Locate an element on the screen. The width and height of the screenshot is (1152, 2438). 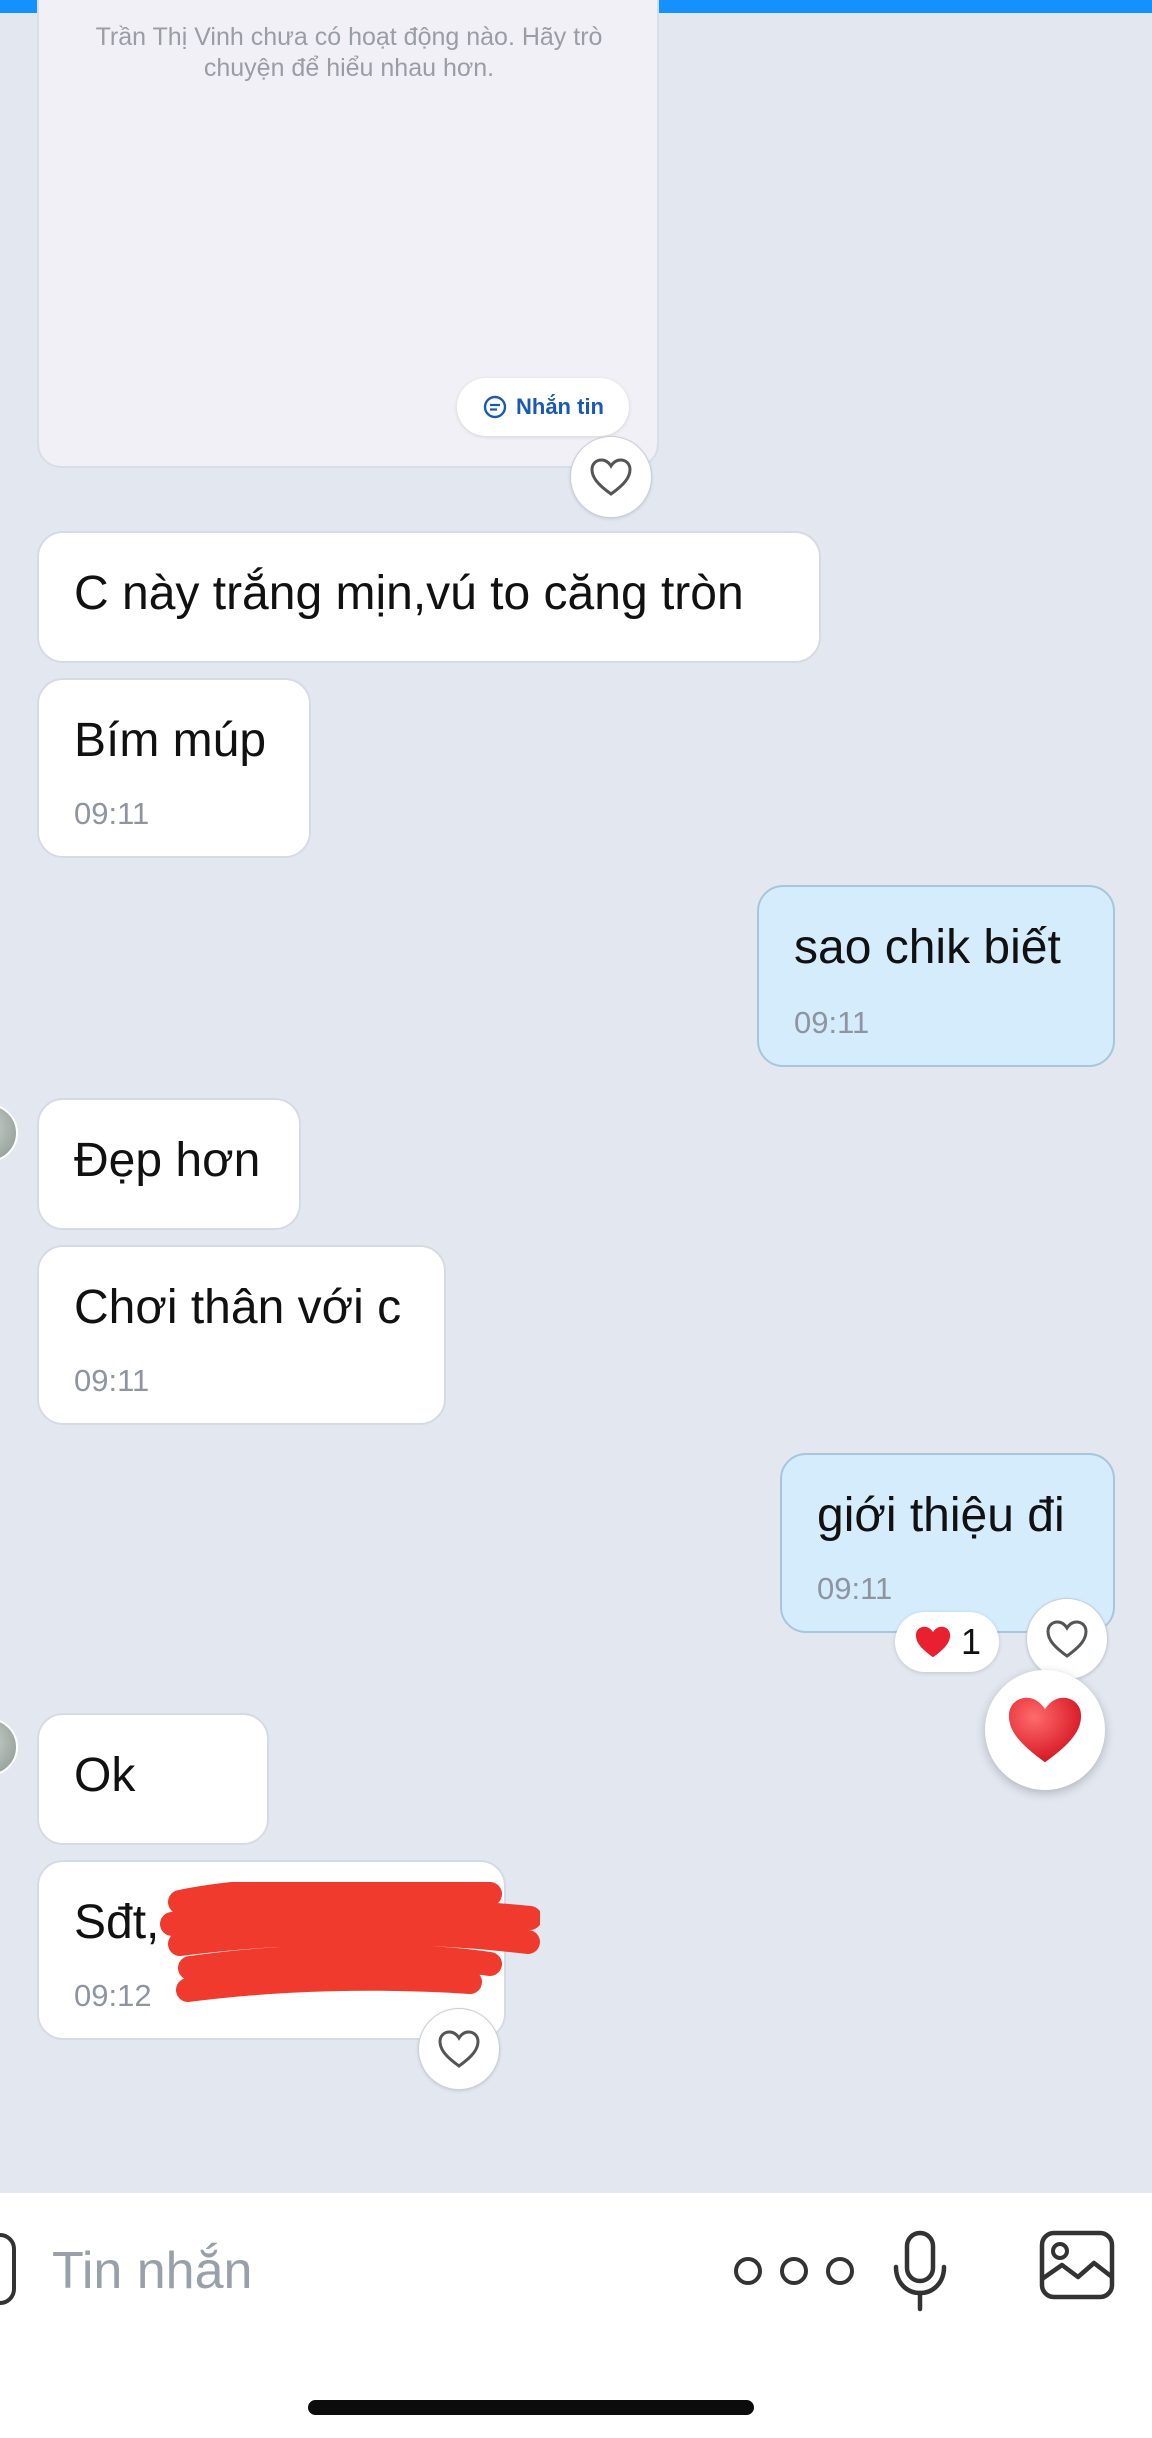
message-text: giới thiệu đi is located at coordinates (941, 1515).